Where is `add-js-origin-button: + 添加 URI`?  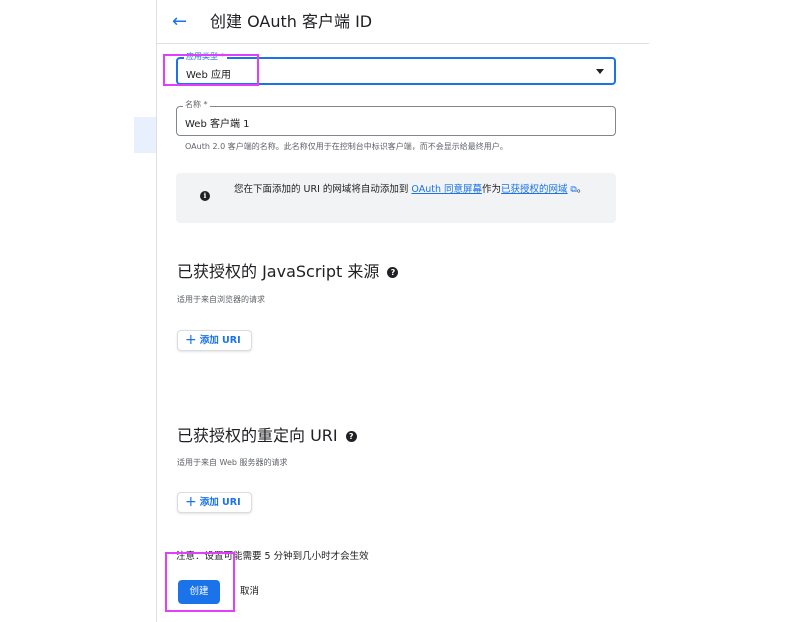 add-js-origin-button: + 添加 URI is located at coordinates (214, 340).